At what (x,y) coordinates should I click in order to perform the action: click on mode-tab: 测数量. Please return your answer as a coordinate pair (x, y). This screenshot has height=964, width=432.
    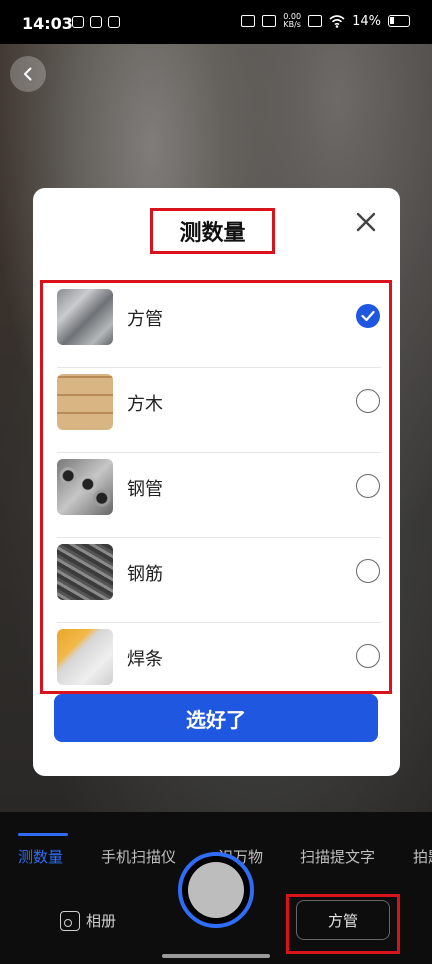
    Looking at the image, I should click on (40, 856).